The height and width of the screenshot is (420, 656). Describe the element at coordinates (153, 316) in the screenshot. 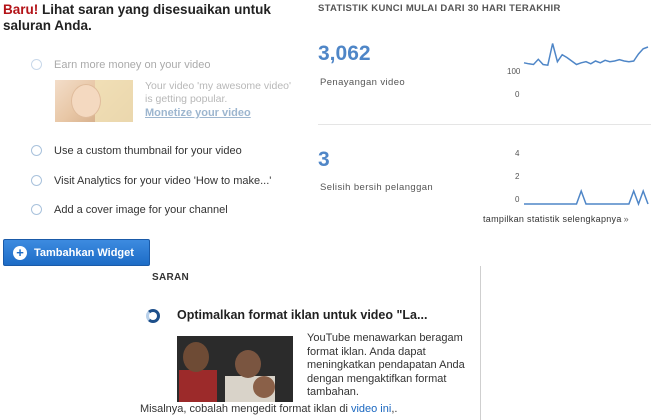

I see `progress-ring-icon` at that location.